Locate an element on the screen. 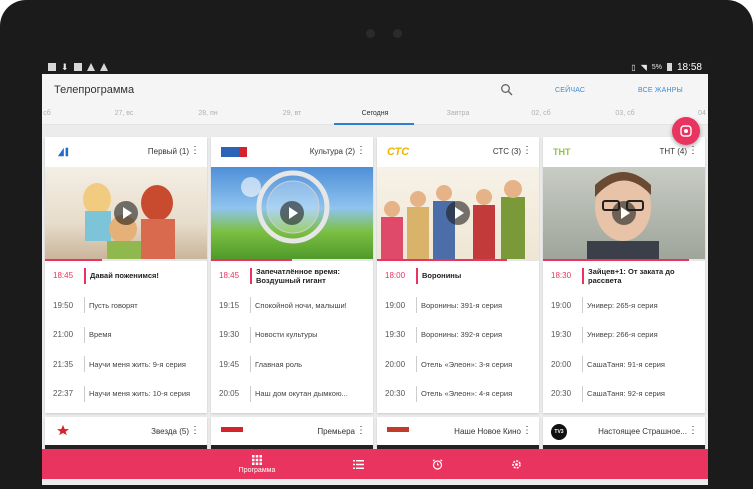  program-title: Новости культуры is located at coordinates (286, 335).